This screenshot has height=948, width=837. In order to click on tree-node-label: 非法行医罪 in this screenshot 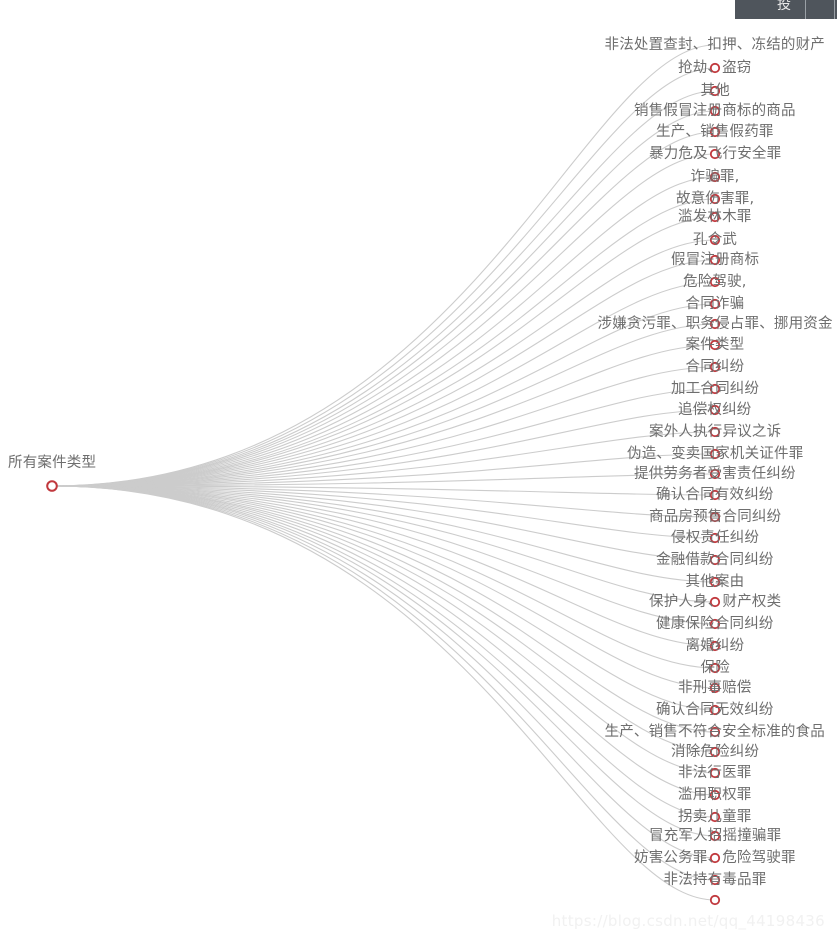, I will do `click(715, 772)`.